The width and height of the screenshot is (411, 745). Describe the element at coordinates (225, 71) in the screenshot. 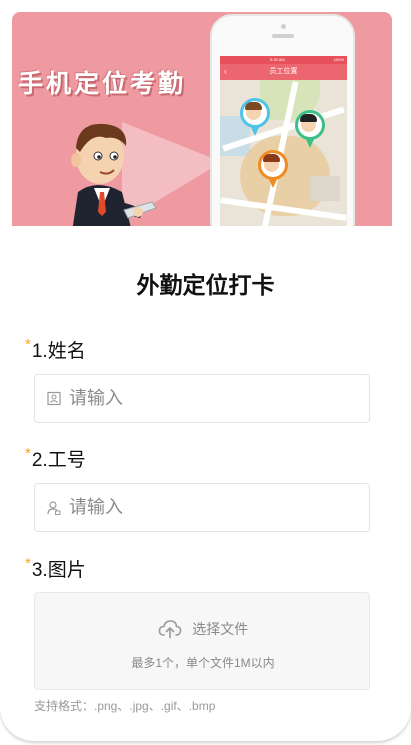

I see `phone-back-icon: ‹` at that location.